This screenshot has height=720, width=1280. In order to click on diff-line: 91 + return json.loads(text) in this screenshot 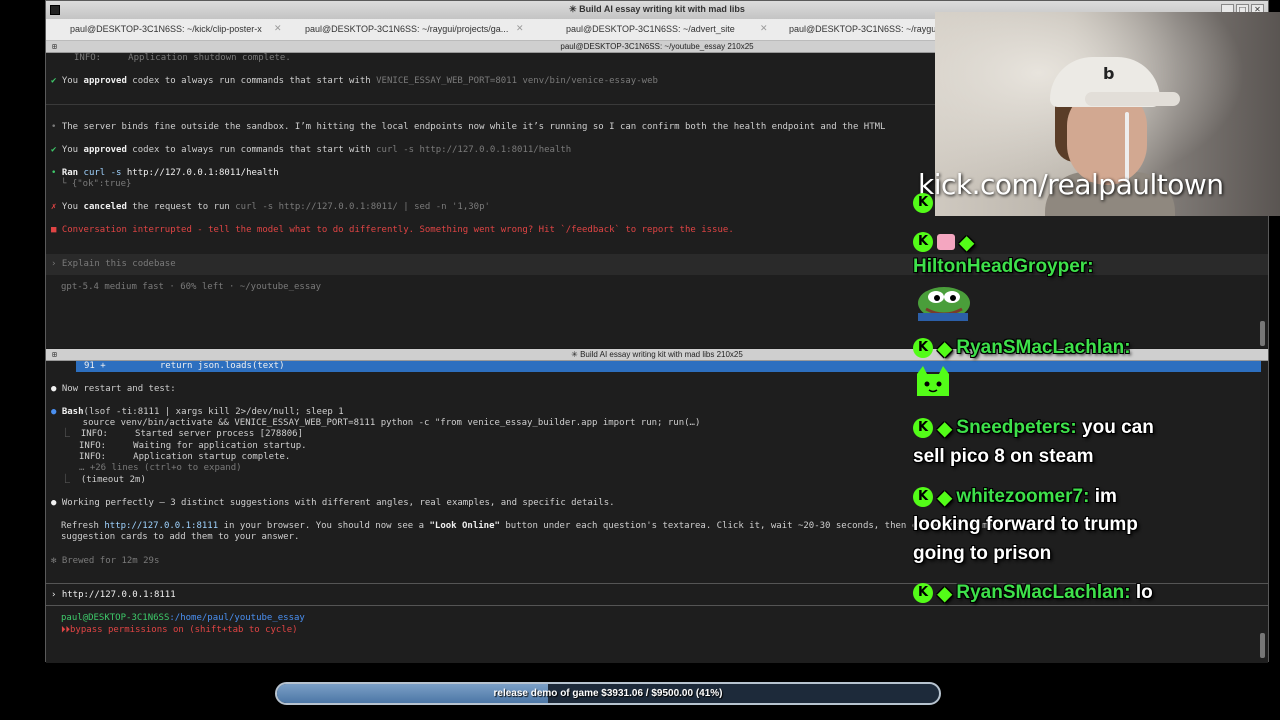, I will do `click(184, 366)`.